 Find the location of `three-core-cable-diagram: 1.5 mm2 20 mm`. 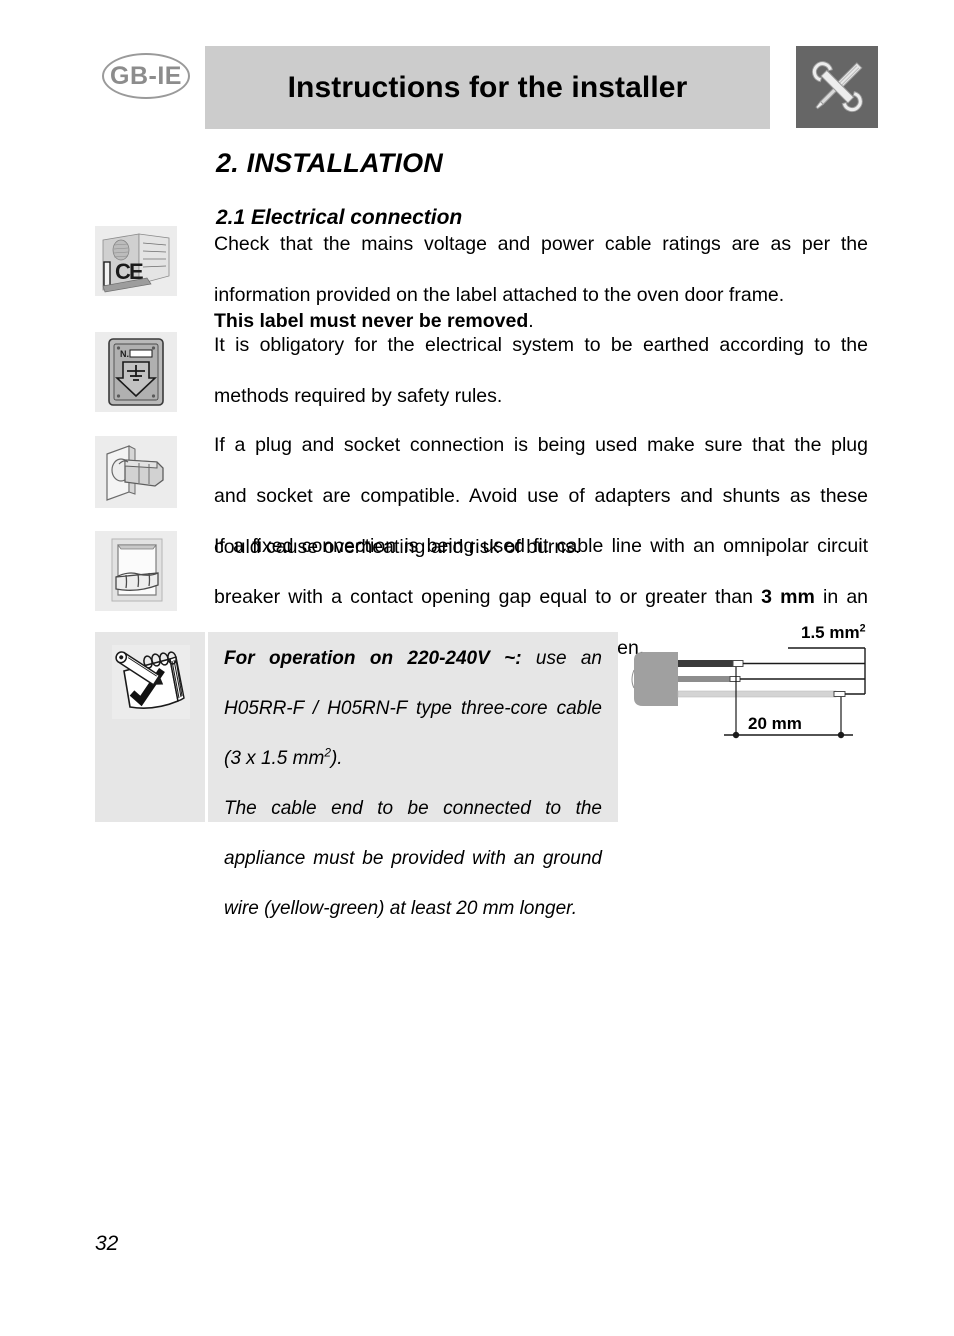

three-core-cable-diagram: 1.5 mm2 20 mm is located at coordinates (770, 700).